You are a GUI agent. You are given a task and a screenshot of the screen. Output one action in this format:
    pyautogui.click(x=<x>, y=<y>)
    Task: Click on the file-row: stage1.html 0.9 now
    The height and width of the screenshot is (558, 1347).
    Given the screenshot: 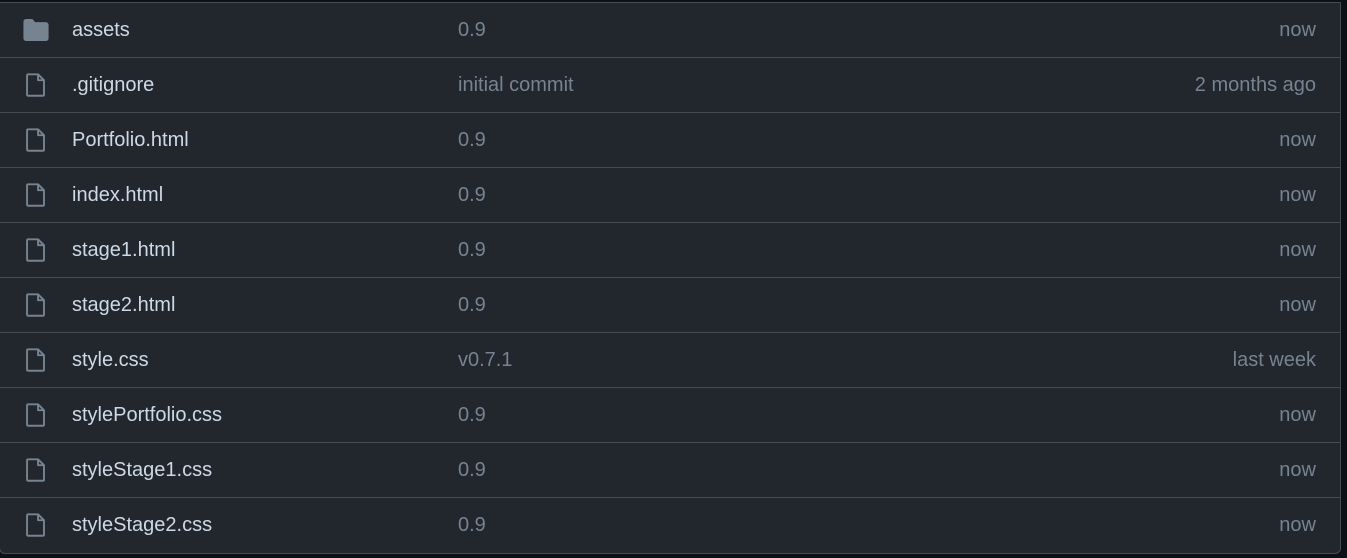 What is the action you would take?
    pyautogui.click(x=670, y=249)
    